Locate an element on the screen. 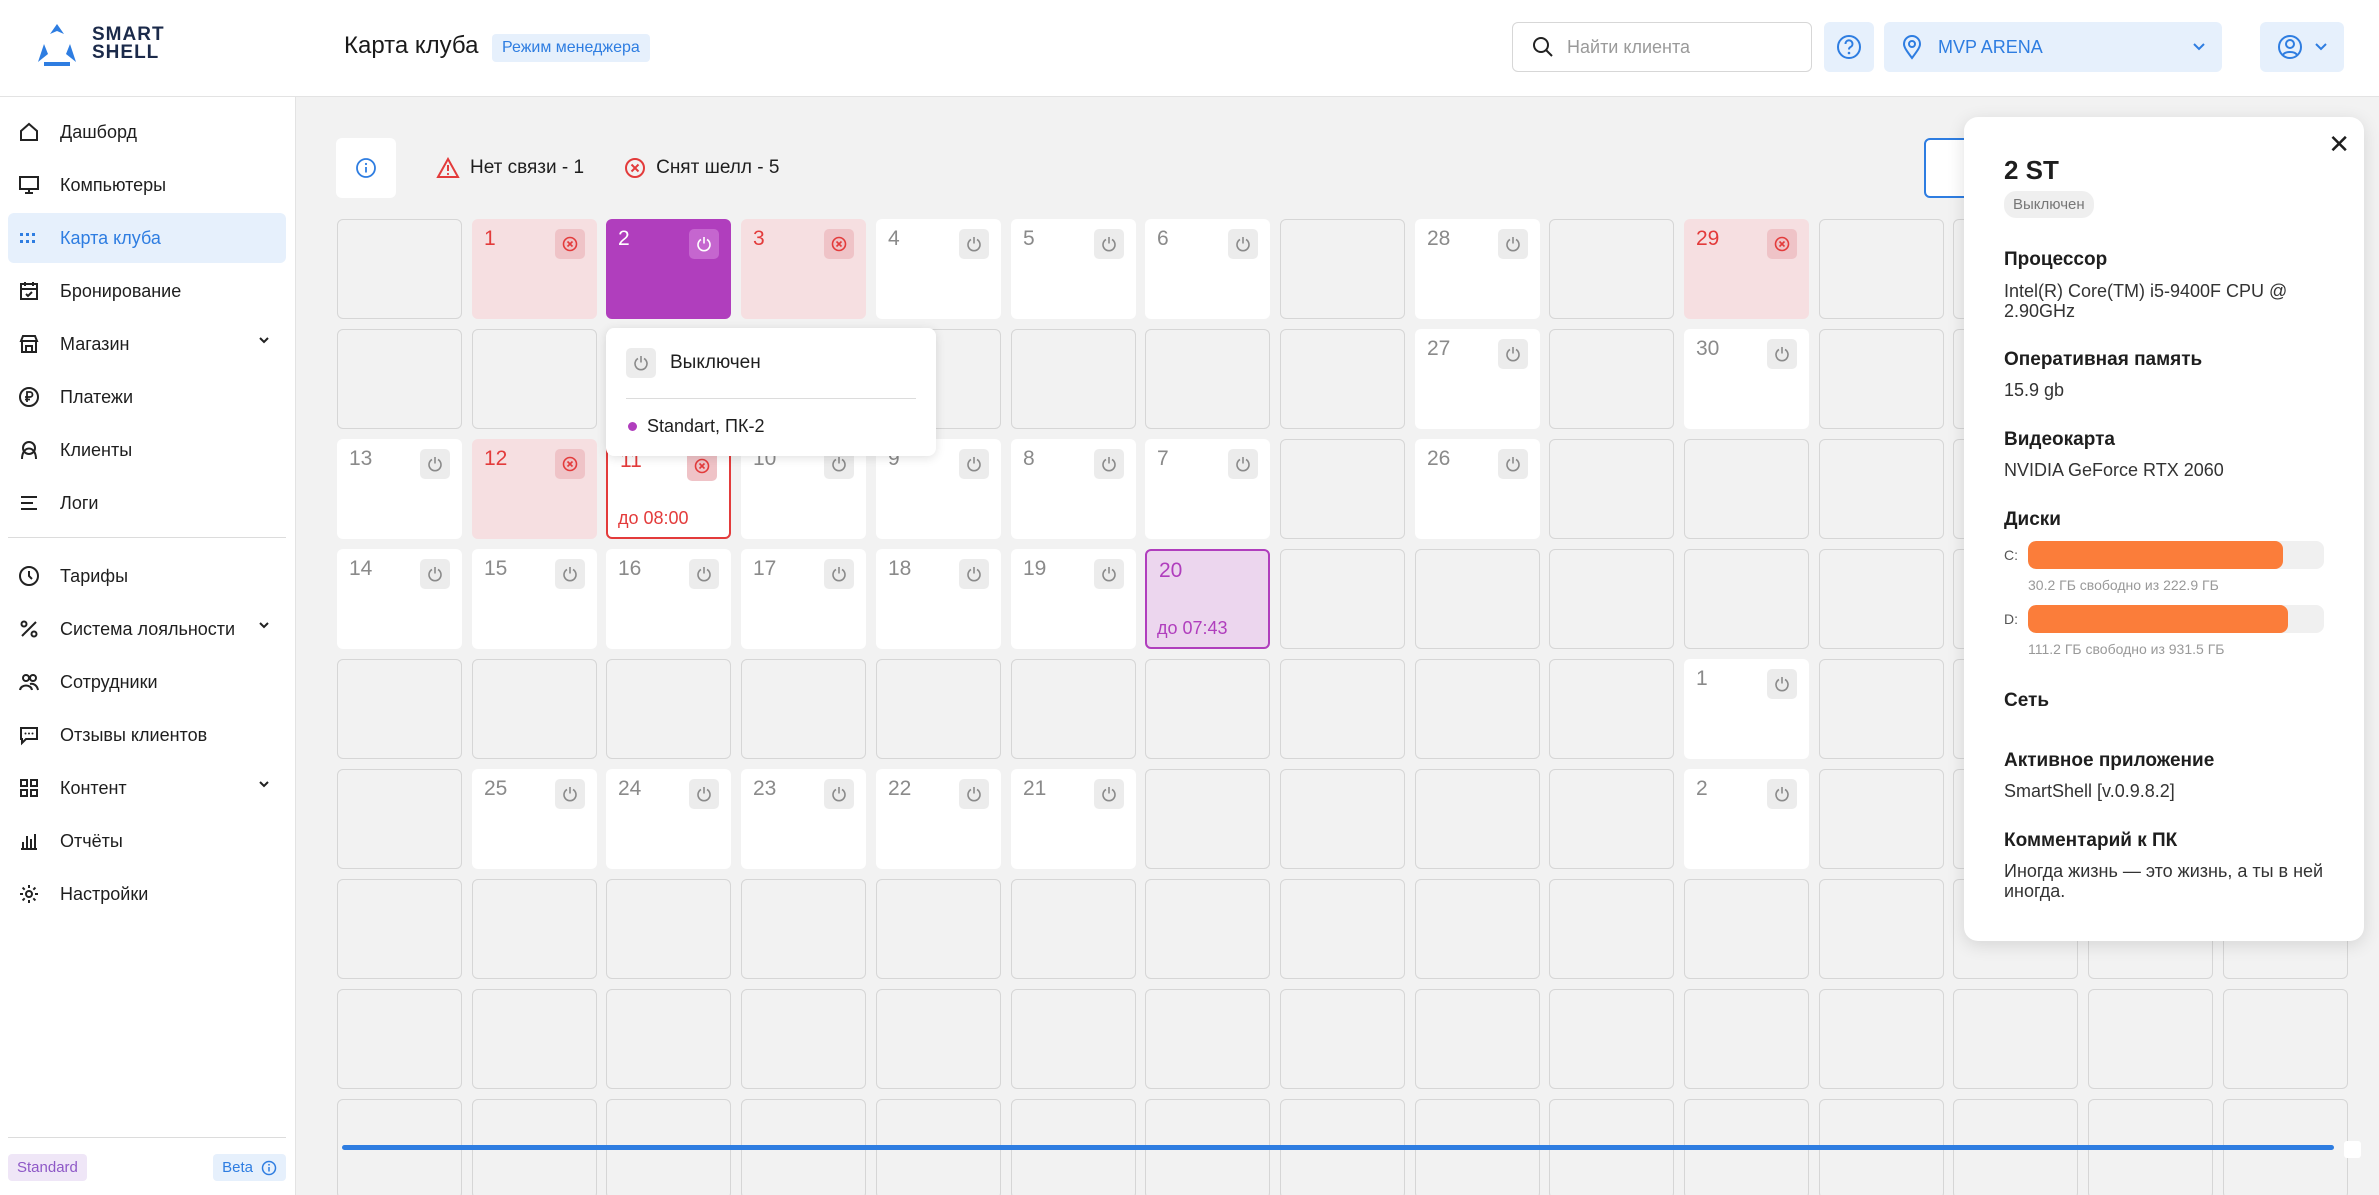 The width and height of the screenshot is (2379, 1195). pc-cell: 1 is located at coordinates (1746, 709).